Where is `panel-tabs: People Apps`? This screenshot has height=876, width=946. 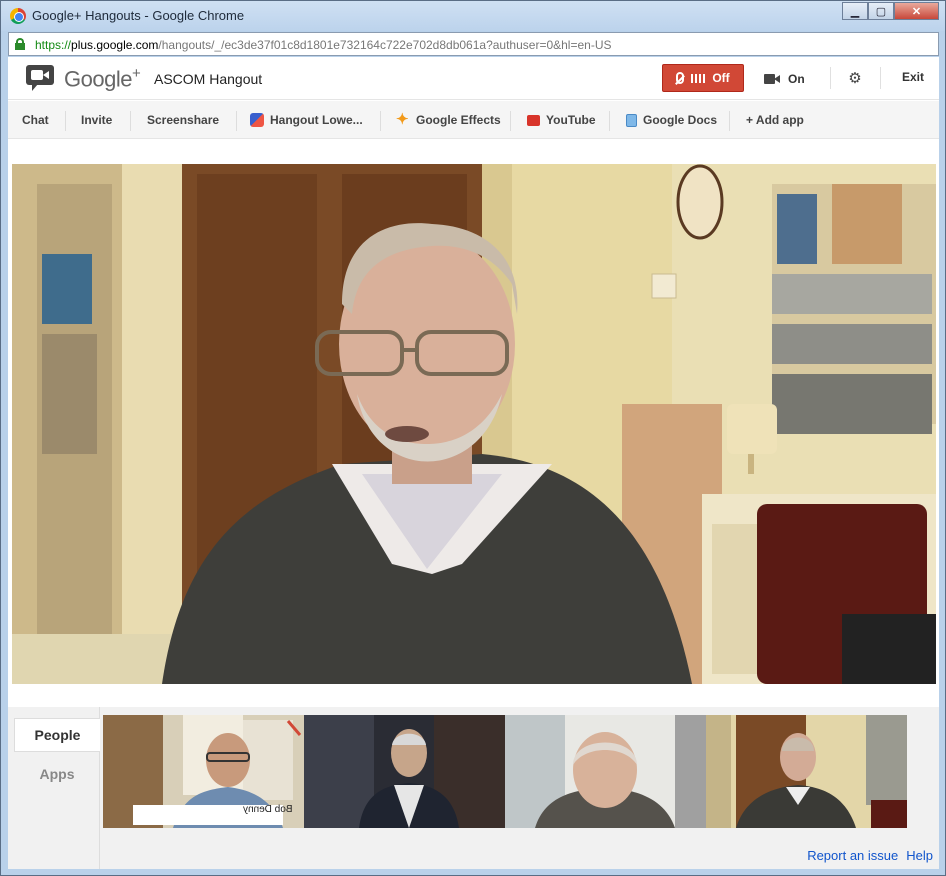 panel-tabs: People Apps is located at coordinates (54, 788).